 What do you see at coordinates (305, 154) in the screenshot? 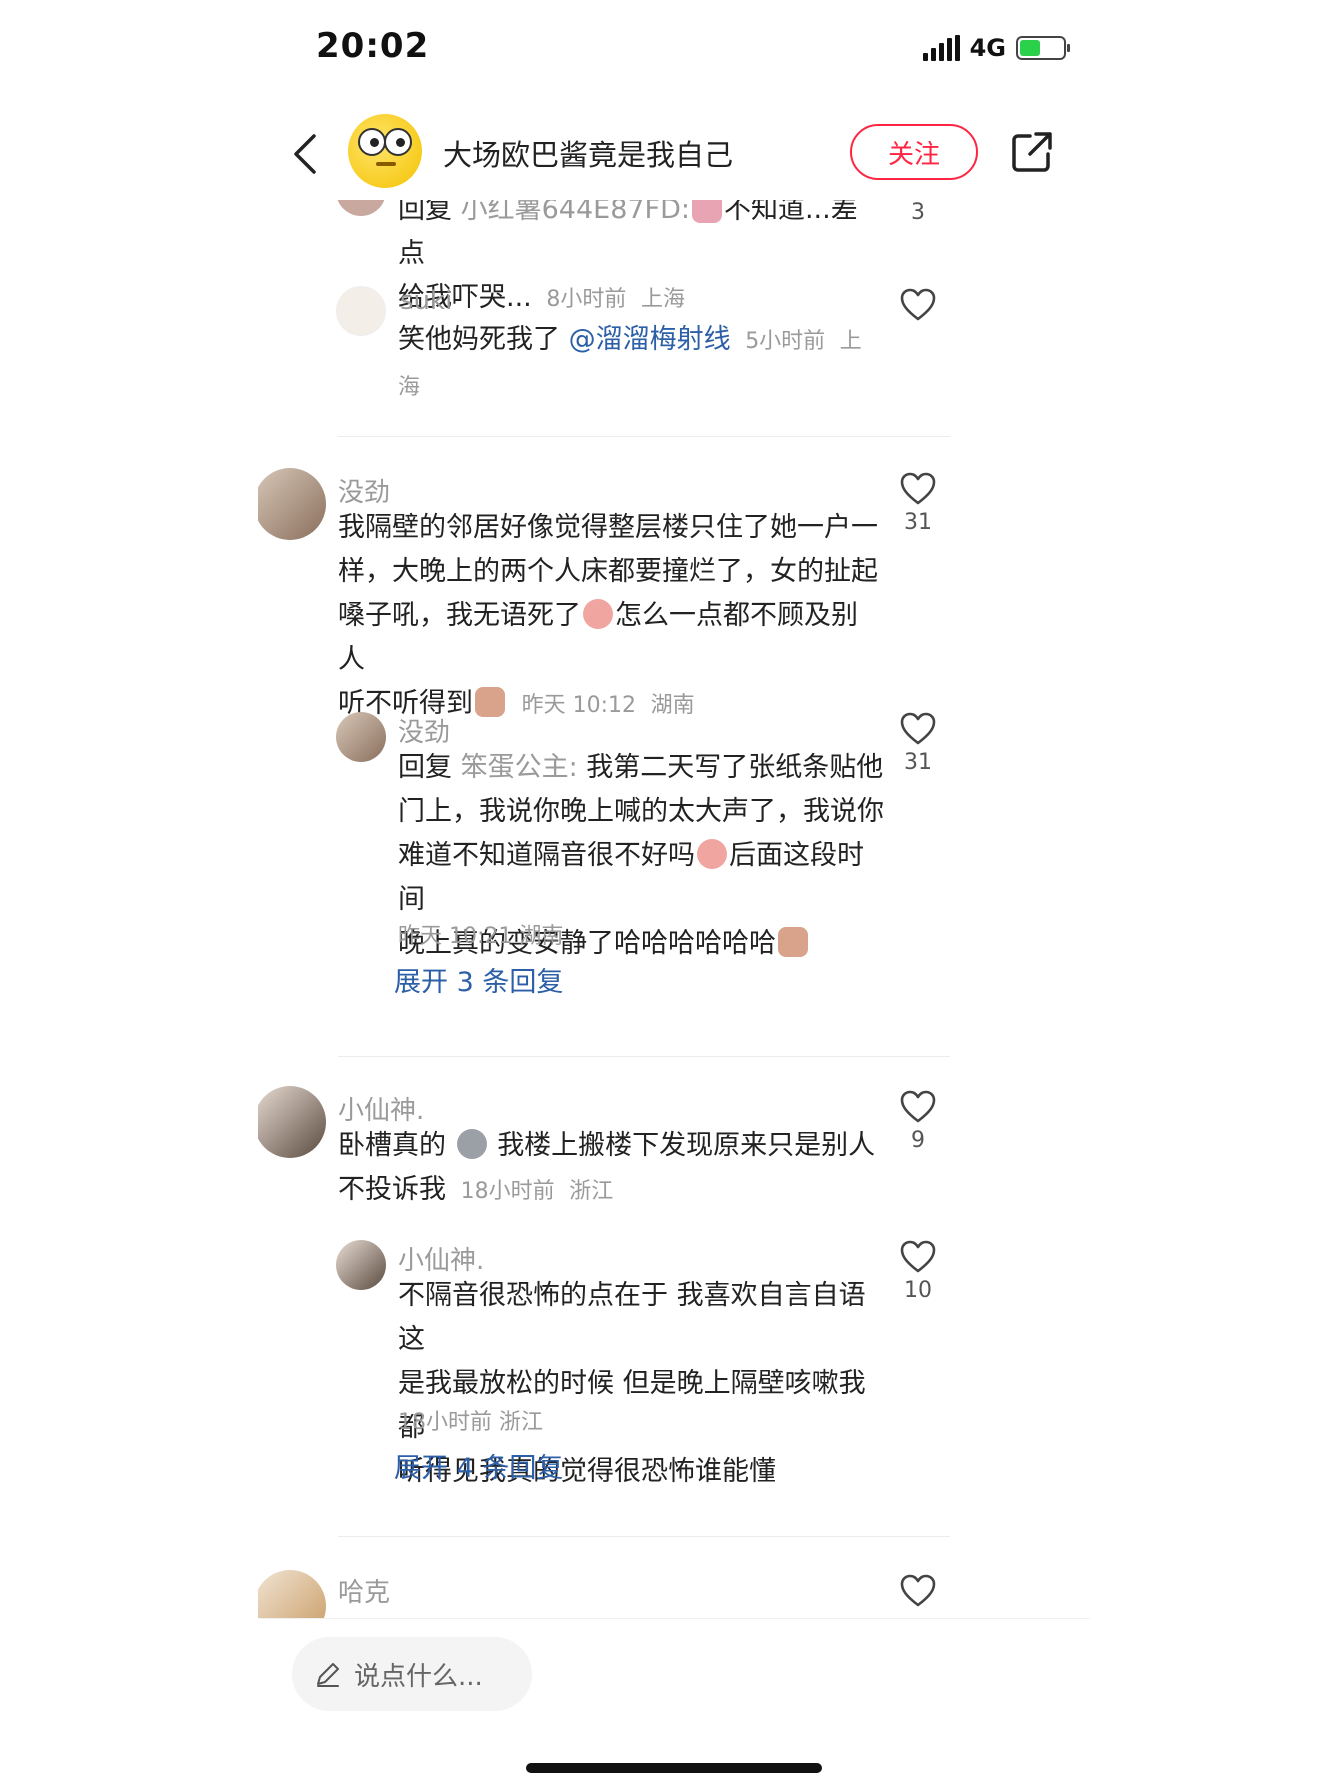
I see `back-icon` at bounding box center [305, 154].